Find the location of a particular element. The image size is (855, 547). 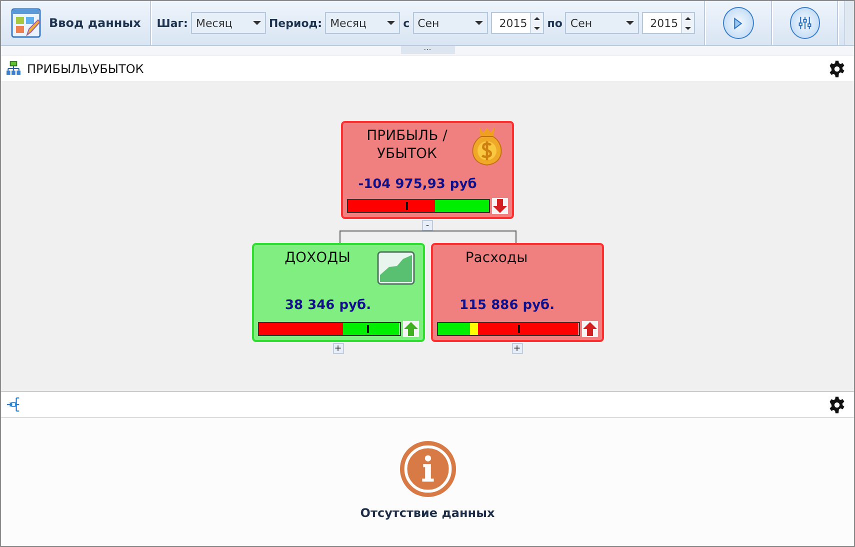

play-button is located at coordinates (738, 23).